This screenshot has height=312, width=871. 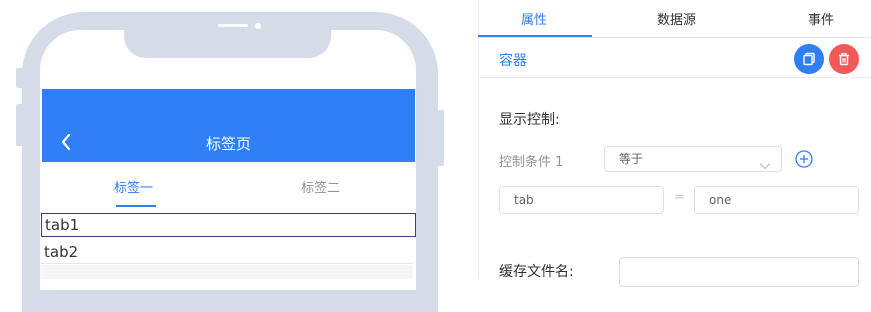 What do you see at coordinates (513, 61) in the screenshot?
I see `component-type-title: 容器` at bounding box center [513, 61].